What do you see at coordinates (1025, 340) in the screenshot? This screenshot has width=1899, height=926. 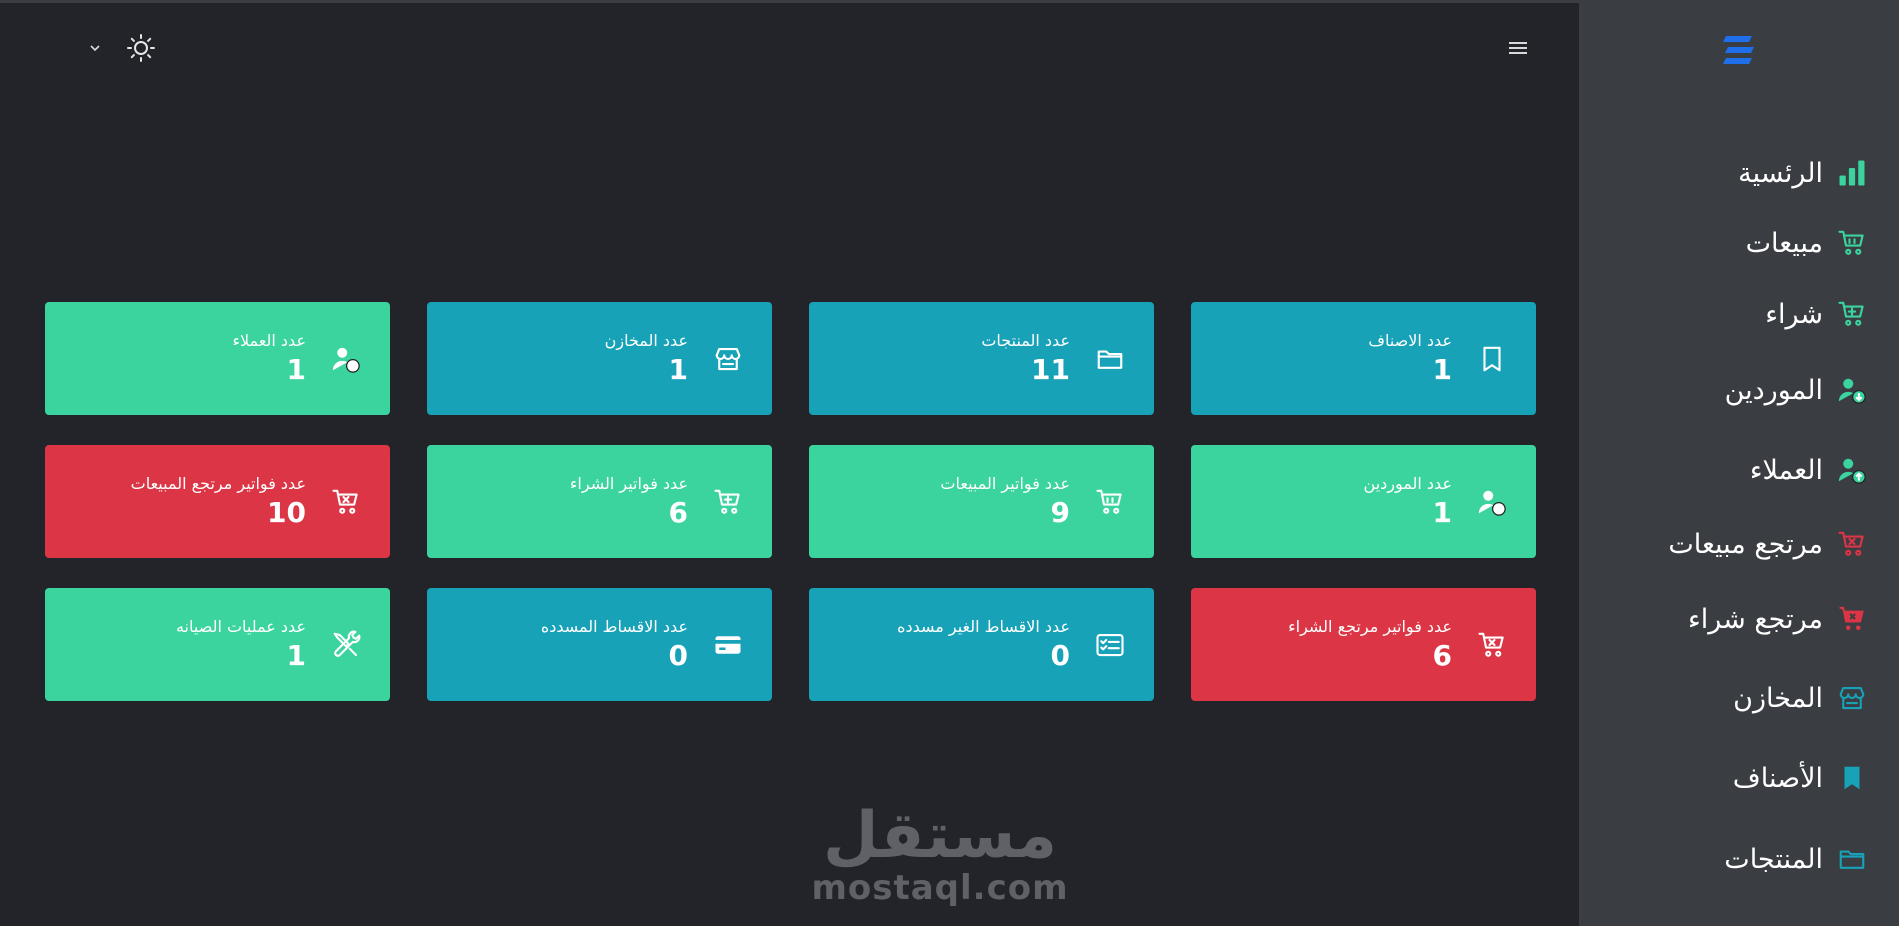 I see `stat-card-label: عدد المنتجات` at bounding box center [1025, 340].